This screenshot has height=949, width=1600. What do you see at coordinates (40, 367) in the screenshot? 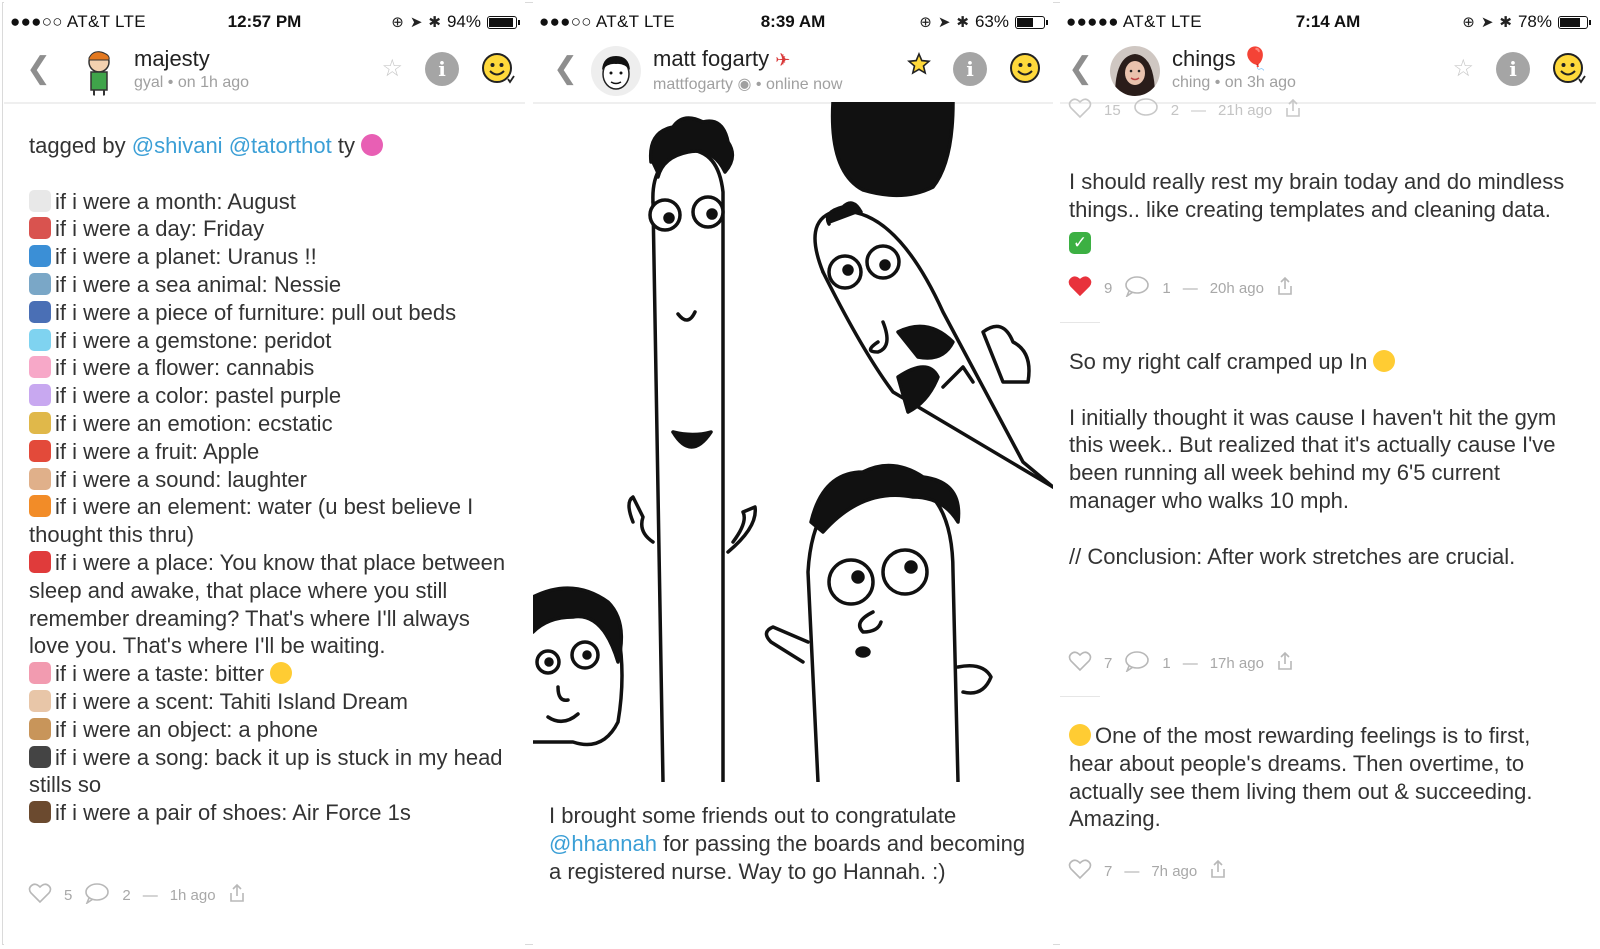
I see `cherry-blossom-icon` at bounding box center [40, 367].